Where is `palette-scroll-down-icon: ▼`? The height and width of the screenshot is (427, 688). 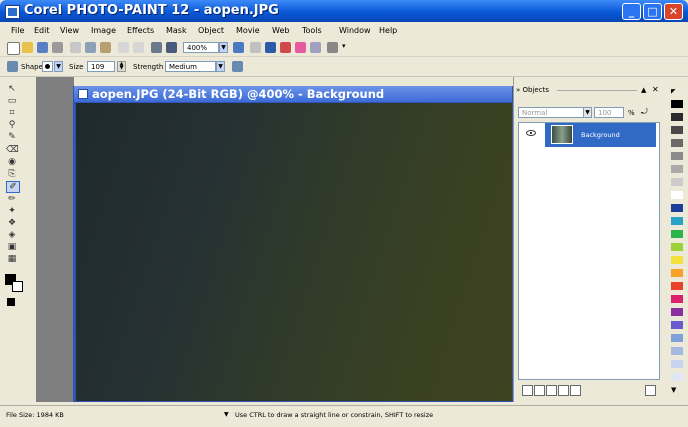 palette-scroll-down-icon: ▼ is located at coordinates (673, 390).